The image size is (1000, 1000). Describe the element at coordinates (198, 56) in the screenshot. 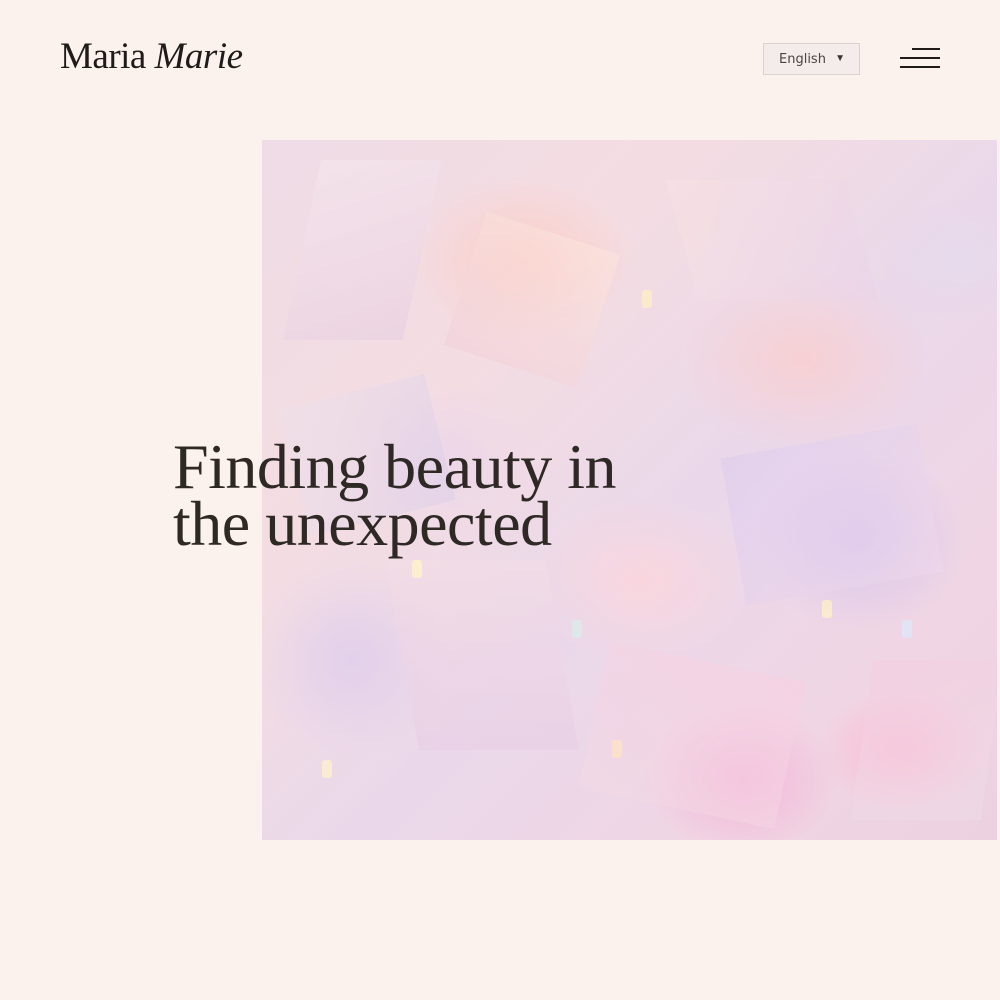

I see `logo-name-italic: Marie` at that location.